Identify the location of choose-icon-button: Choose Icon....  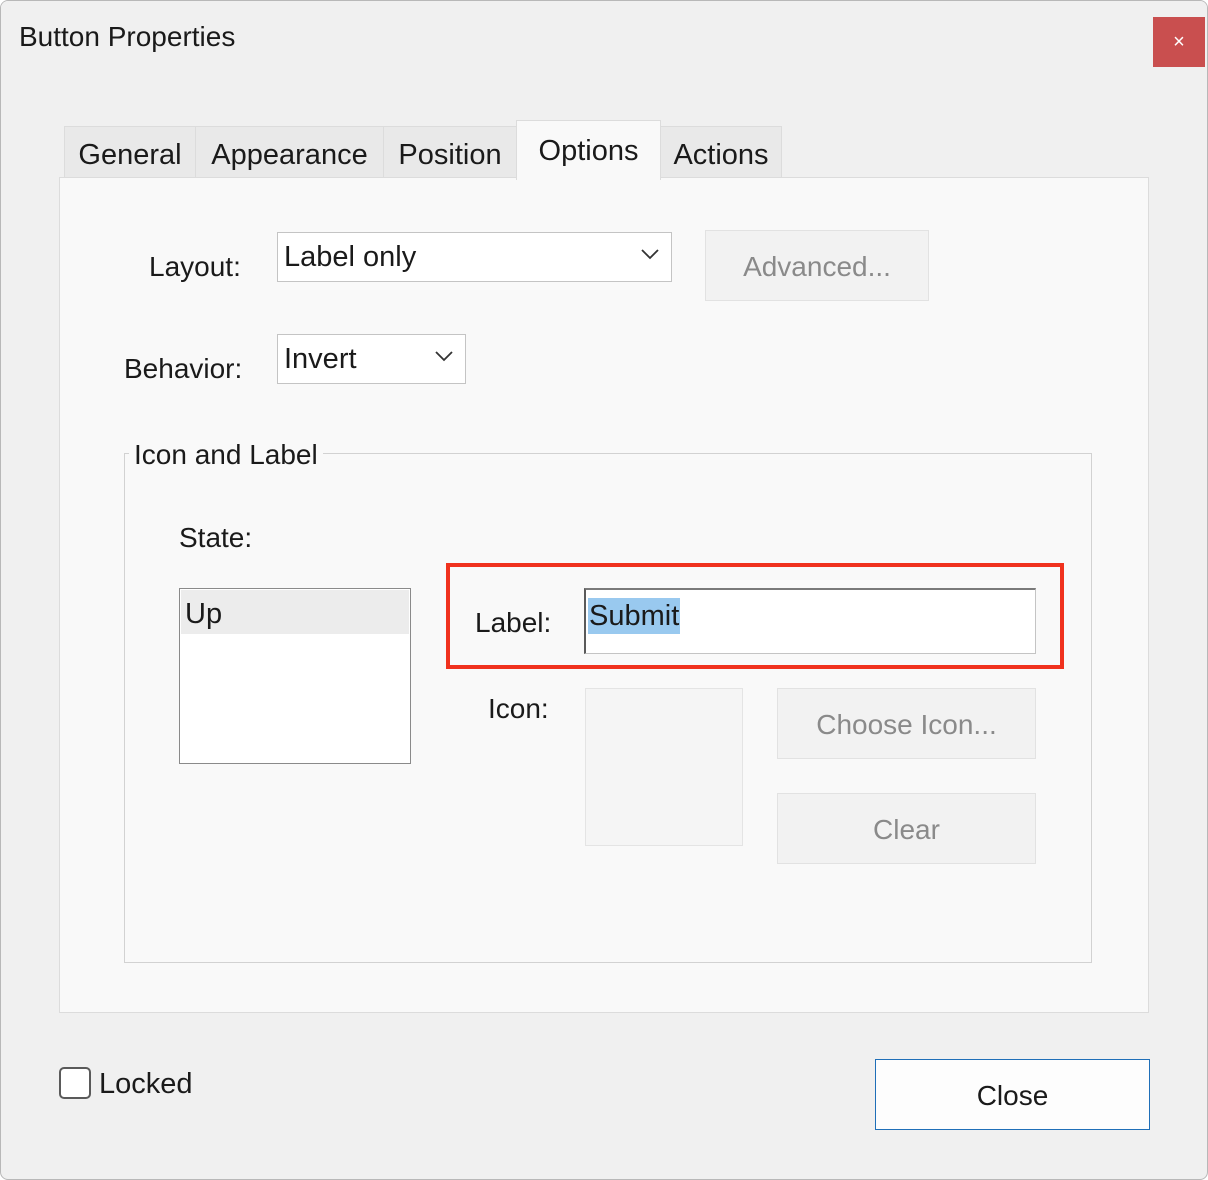
(906, 723).